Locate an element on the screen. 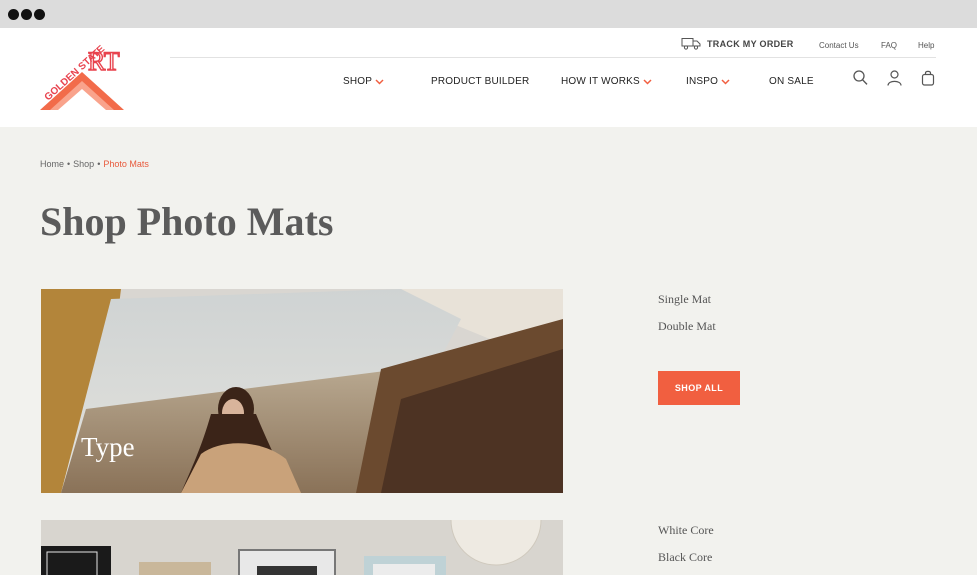 This screenshot has height=575, width=977. logo-text-bottom: RT is located at coordinates (104, 61).